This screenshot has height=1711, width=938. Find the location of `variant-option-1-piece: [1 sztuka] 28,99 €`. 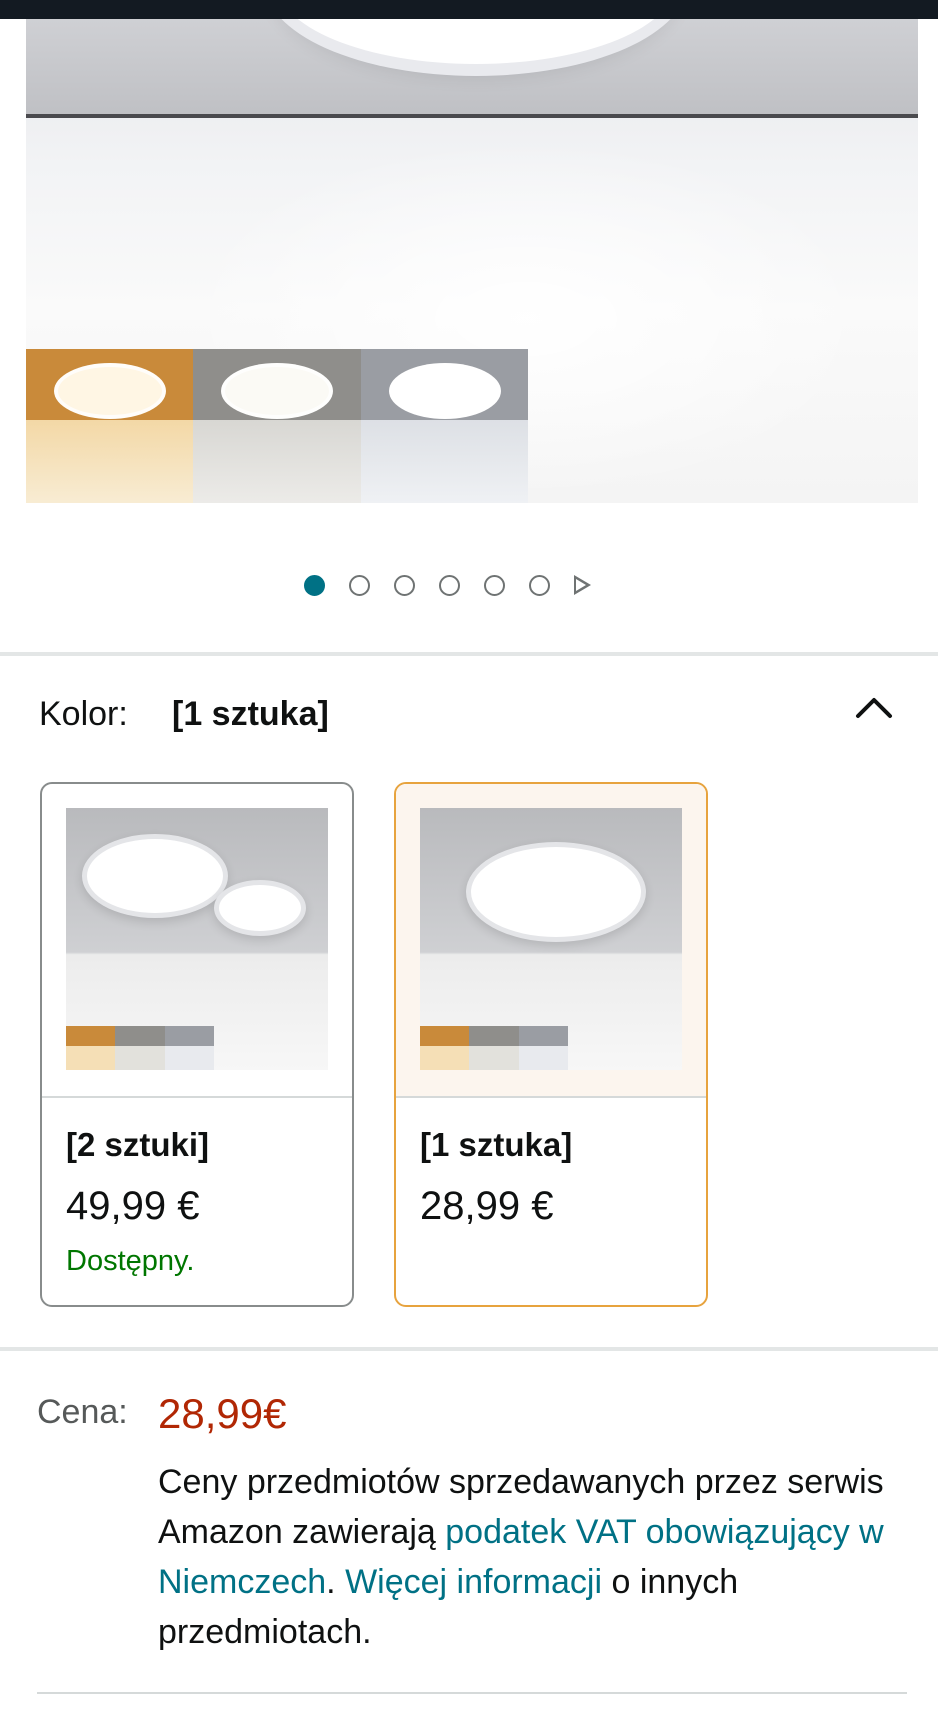

variant-option-1-piece: [1 sztuka] 28,99 € is located at coordinates (551, 1044).